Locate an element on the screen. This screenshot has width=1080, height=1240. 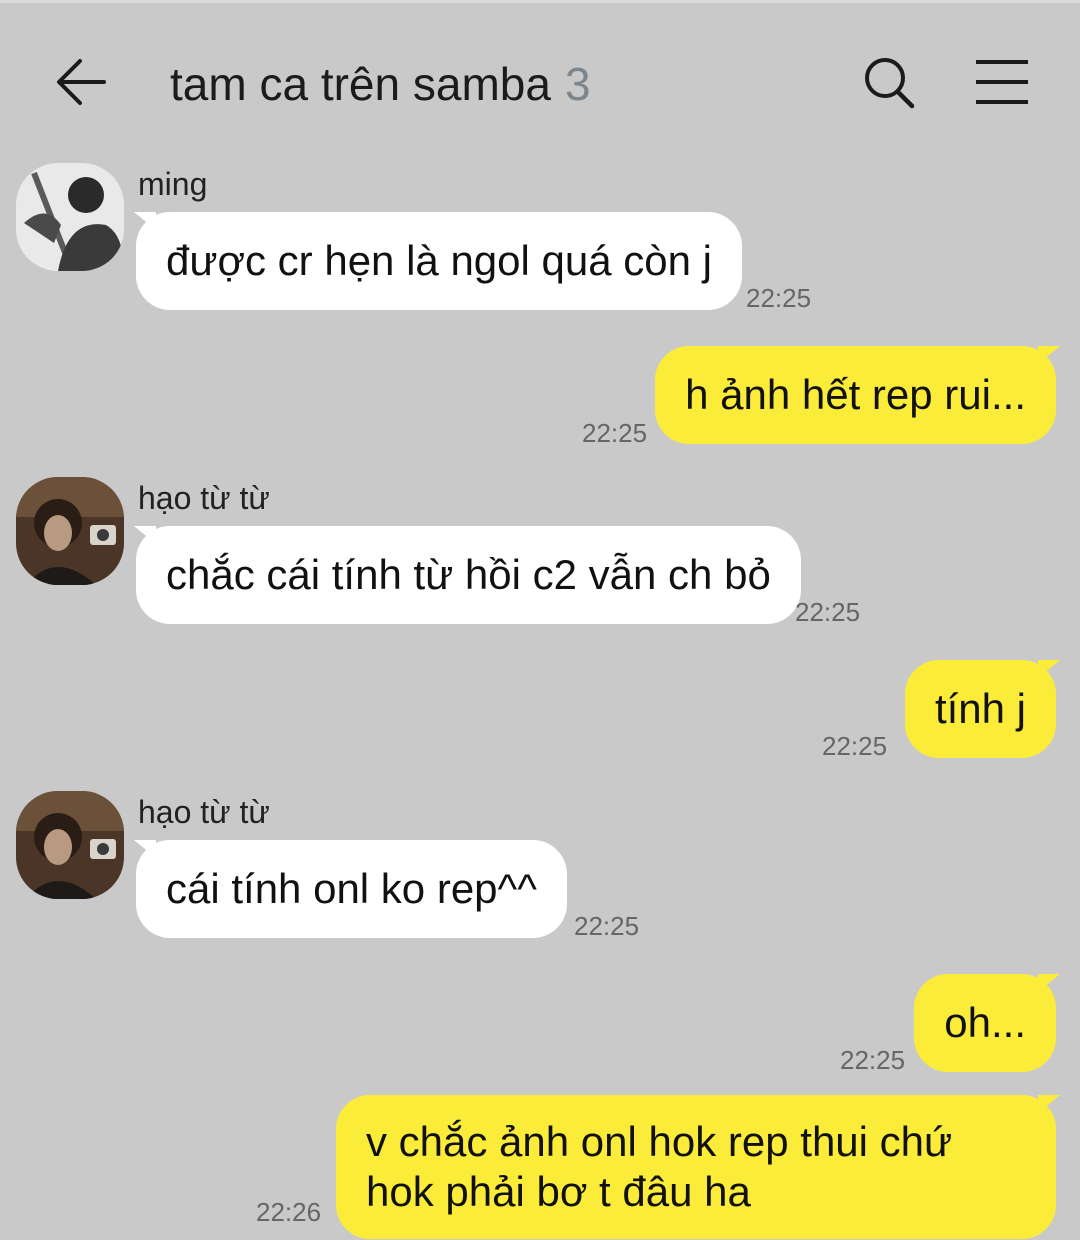
chat-header: tam ca trên samba 3 is located at coordinates (540, 80).